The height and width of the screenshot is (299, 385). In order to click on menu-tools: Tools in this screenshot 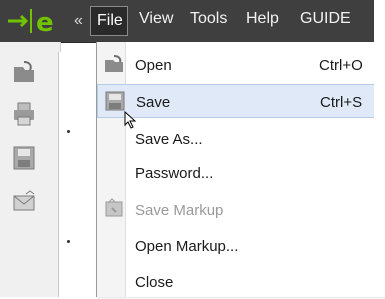, I will do `click(208, 19)`.